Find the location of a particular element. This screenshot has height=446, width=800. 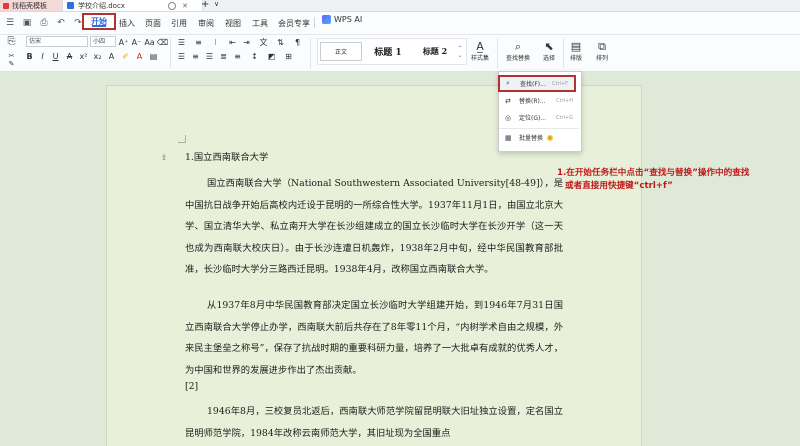

locate-icon: ◎ is located at coordinates (508, 117).